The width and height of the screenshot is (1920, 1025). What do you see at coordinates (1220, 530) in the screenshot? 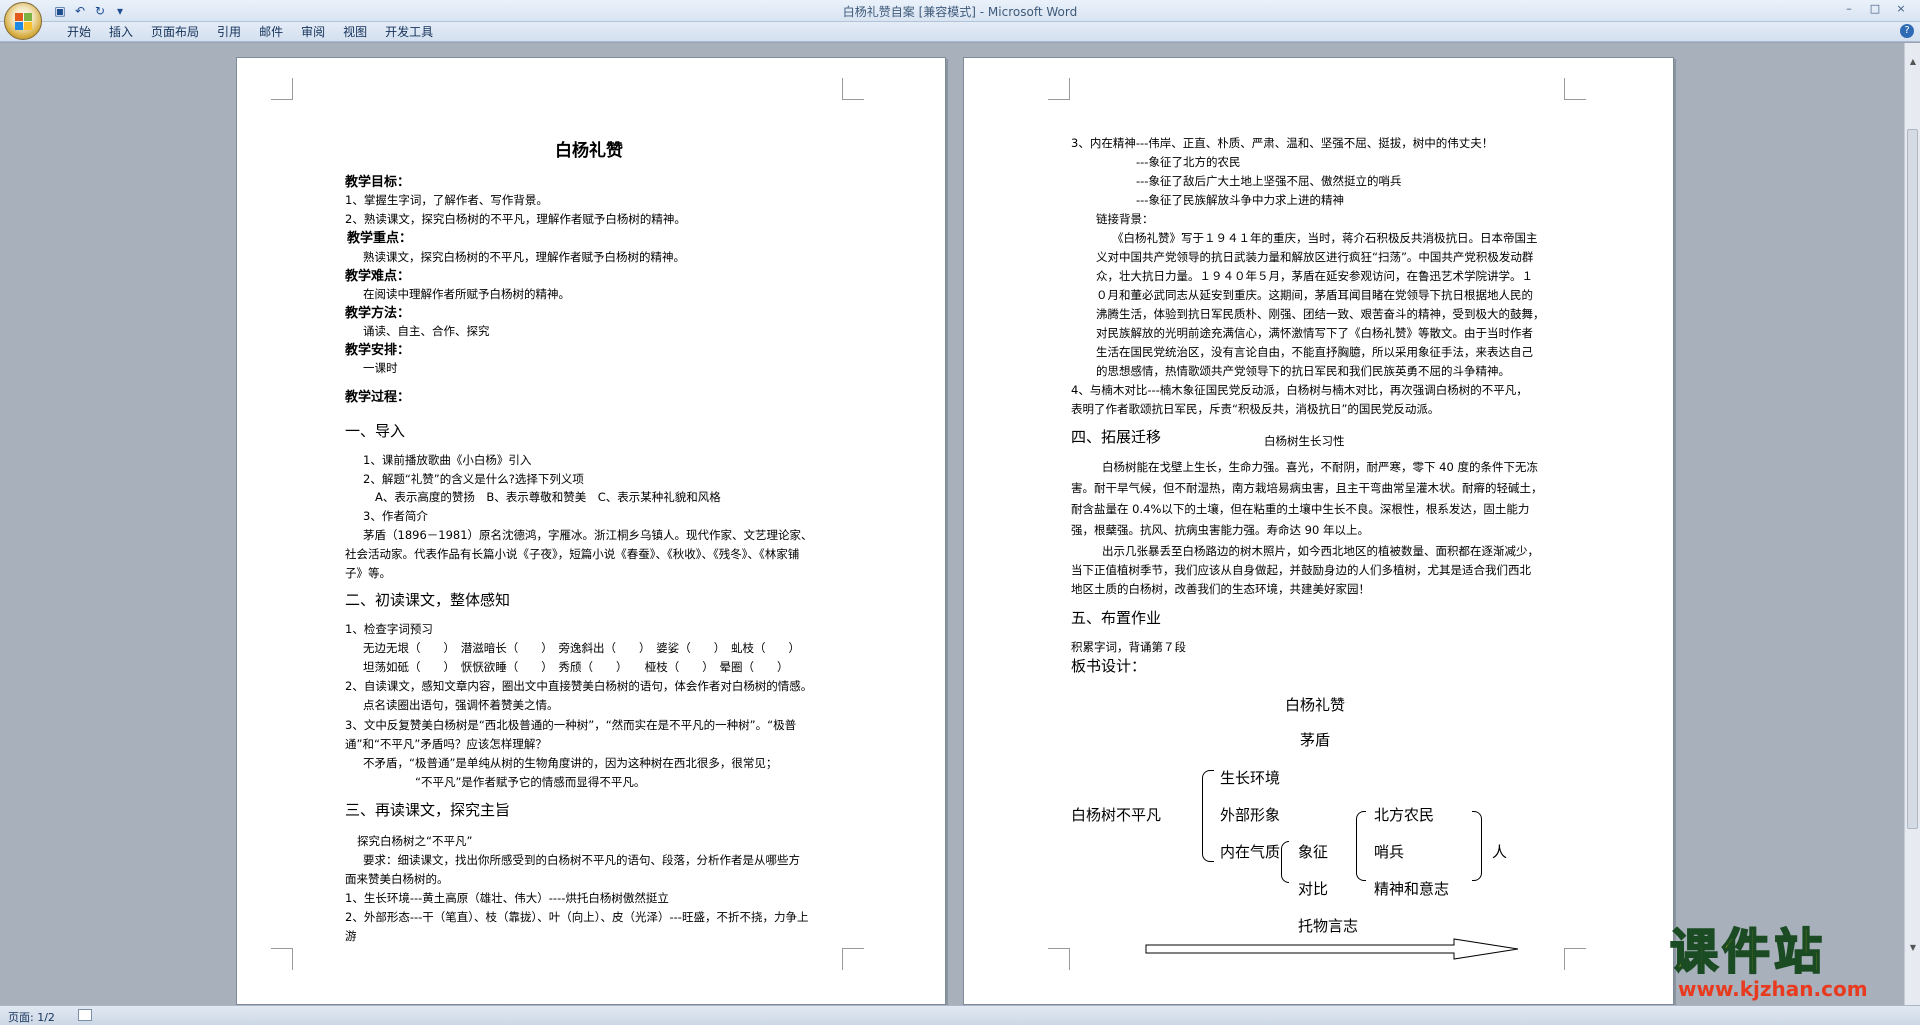
I see `paragraph: 强，根蘖强。抗风、抗病虫害能力强。寿命达 90 年以上。` at bounding box center [1220, 530].